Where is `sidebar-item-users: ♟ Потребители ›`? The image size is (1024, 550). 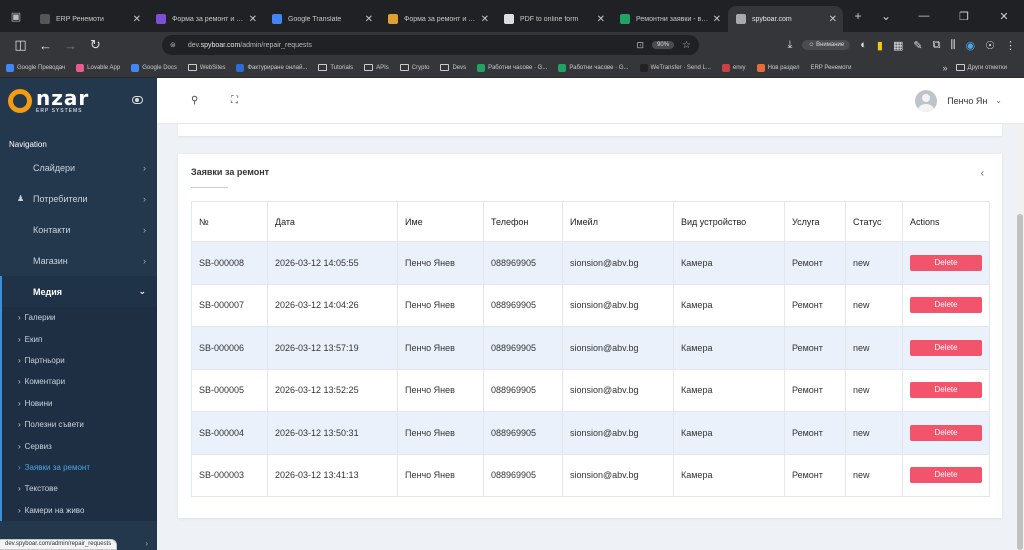
sidebar-item-users: ♟ Потребители › is located at coordinates (78, 198).